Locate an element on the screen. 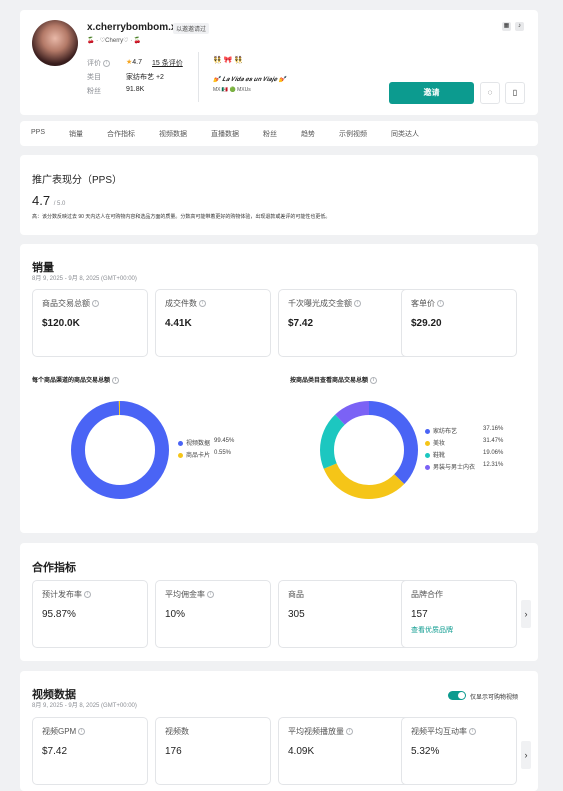 This screenshot has height=791, width=563. chart-right-title: 按商品类目查看商品交易总额 i is located at coordinates (334, 379).